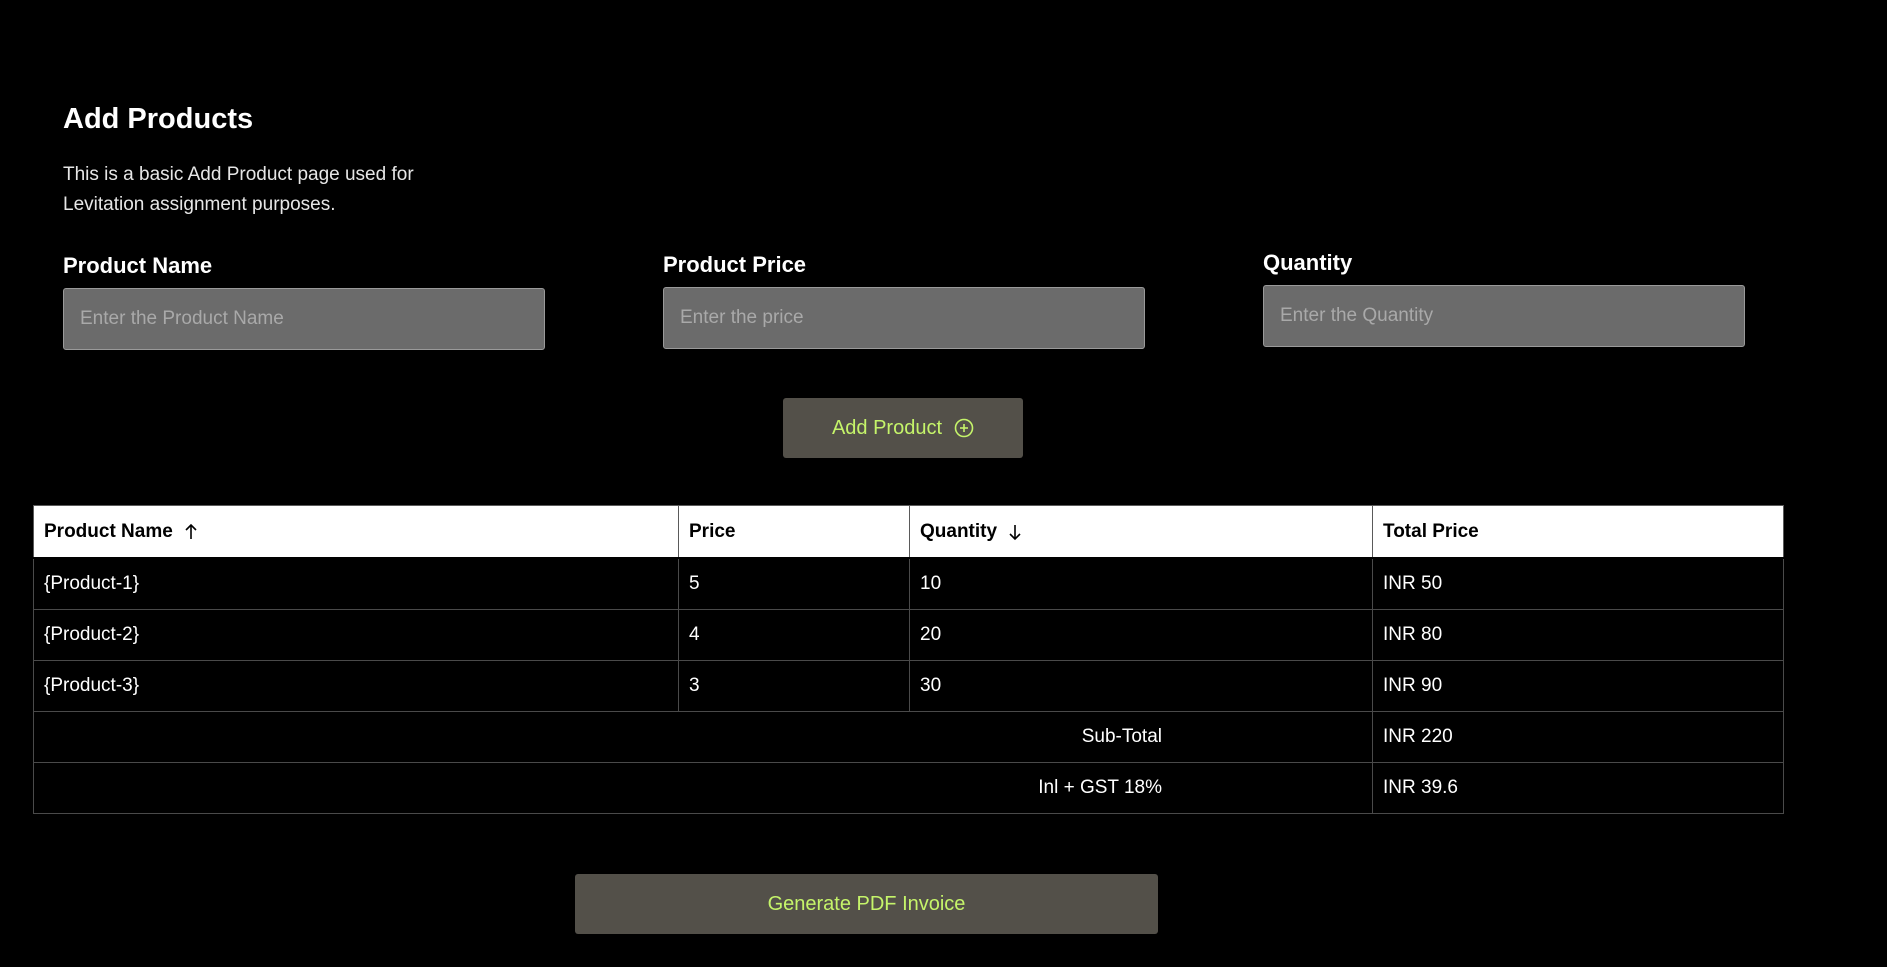 Image resolution: width=1887 pixels, height=967 pixels. I want to click on column-label: Total Price, so click(1431, 531).